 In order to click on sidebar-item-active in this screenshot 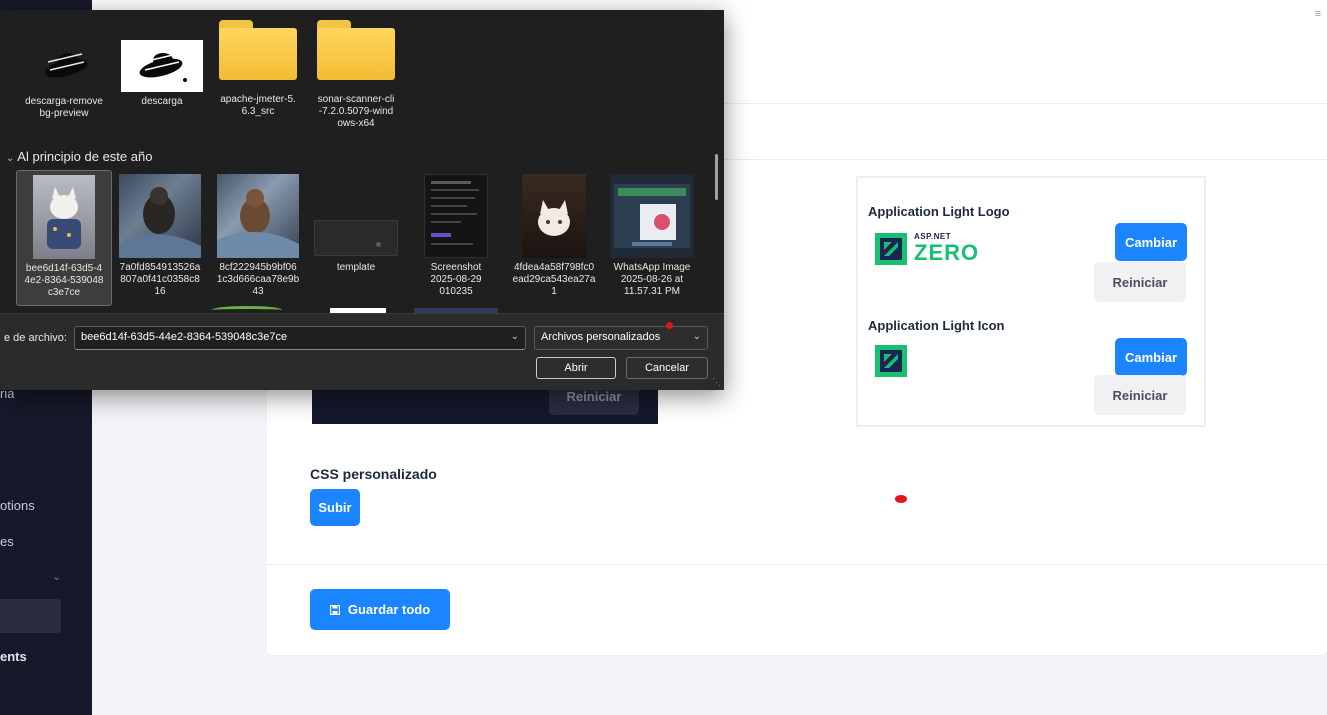, I will do `click(30, 616)`.